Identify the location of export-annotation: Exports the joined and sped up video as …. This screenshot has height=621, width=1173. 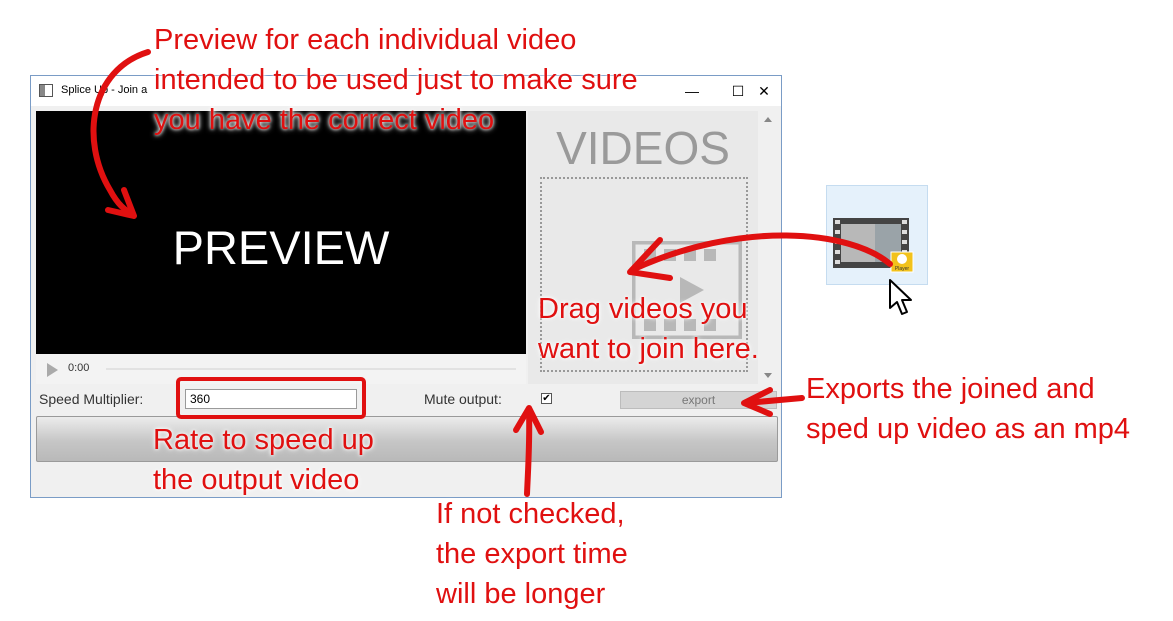
(968, 409).